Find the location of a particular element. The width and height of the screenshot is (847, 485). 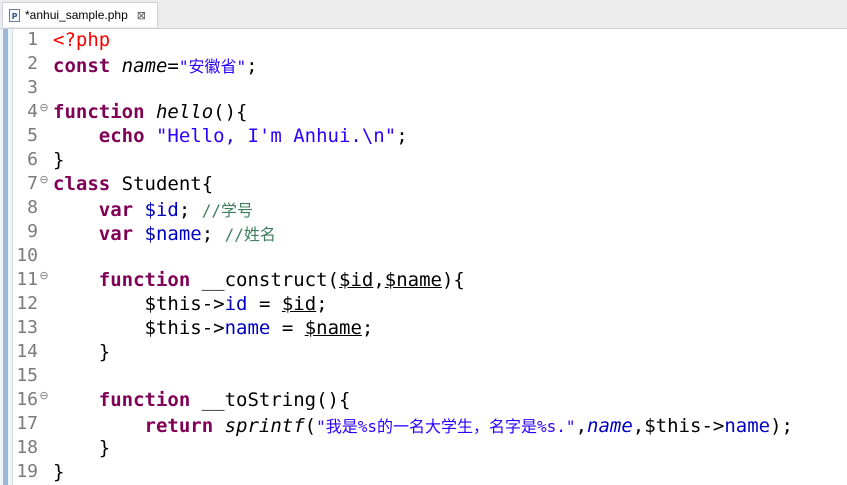

code-token: __toString(){ is located at coordinates (276, 400).